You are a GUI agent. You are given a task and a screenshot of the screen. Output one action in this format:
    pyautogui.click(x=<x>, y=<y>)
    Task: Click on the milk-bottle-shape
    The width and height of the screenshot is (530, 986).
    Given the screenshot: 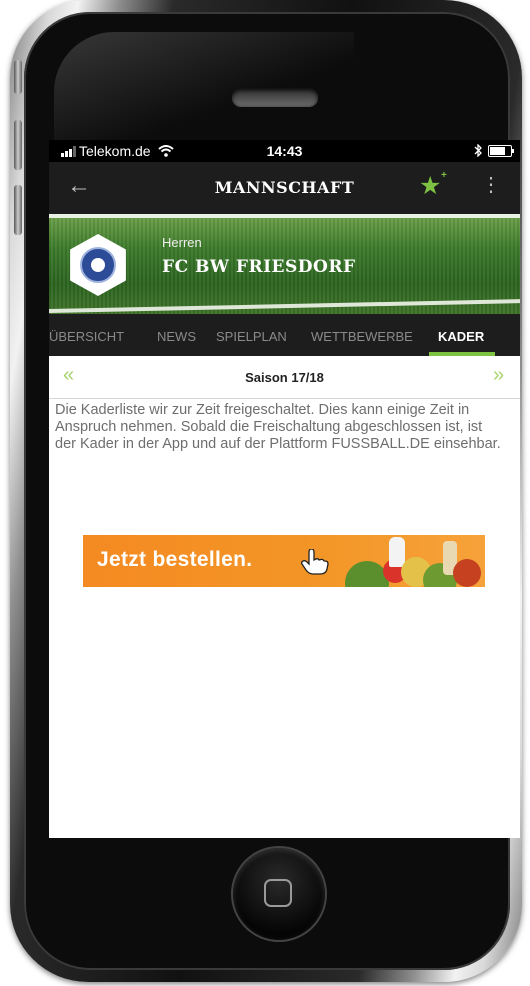 What is the action you would take?
    pyautogui.click(x=397, y=552)
    